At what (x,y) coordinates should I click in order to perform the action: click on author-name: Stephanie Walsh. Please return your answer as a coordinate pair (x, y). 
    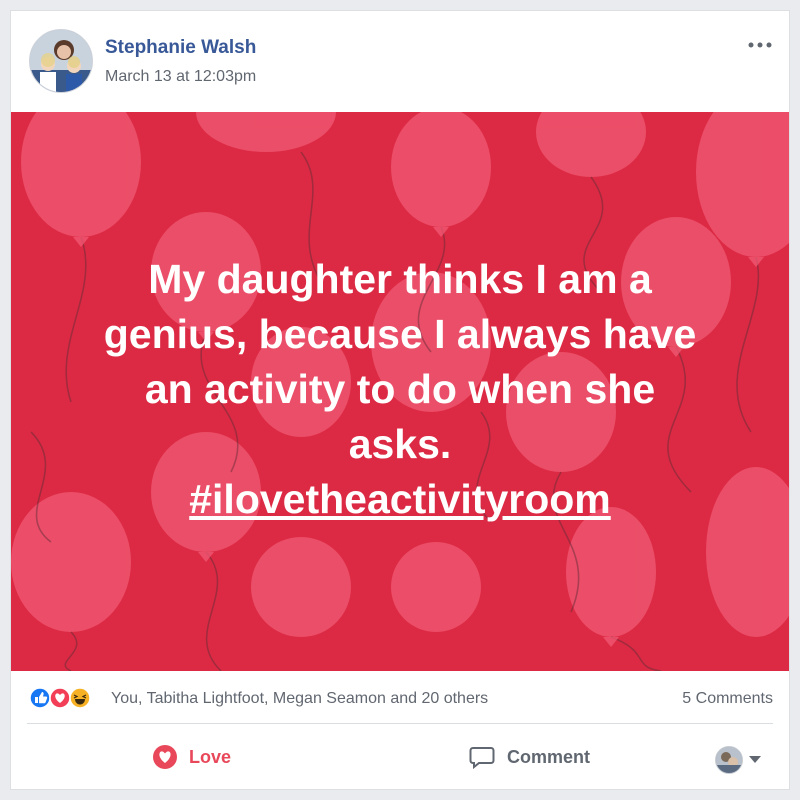
    Looking at the image, I should click on (180, 48).